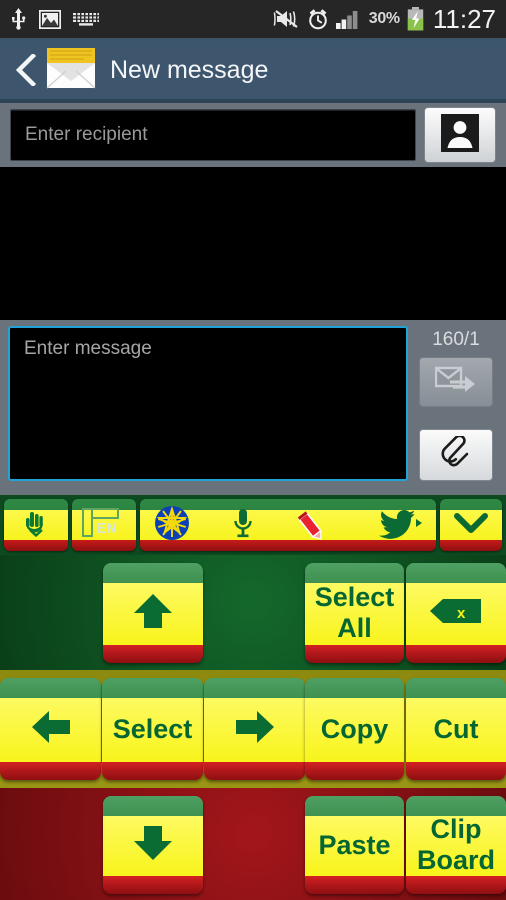 This screenshot has height=900, width=506. What do you see at coordinates (253, 844) in the screenshot?
I see `keyboard-row-3: Paste Clip Board` at bounding box center [253, 844].